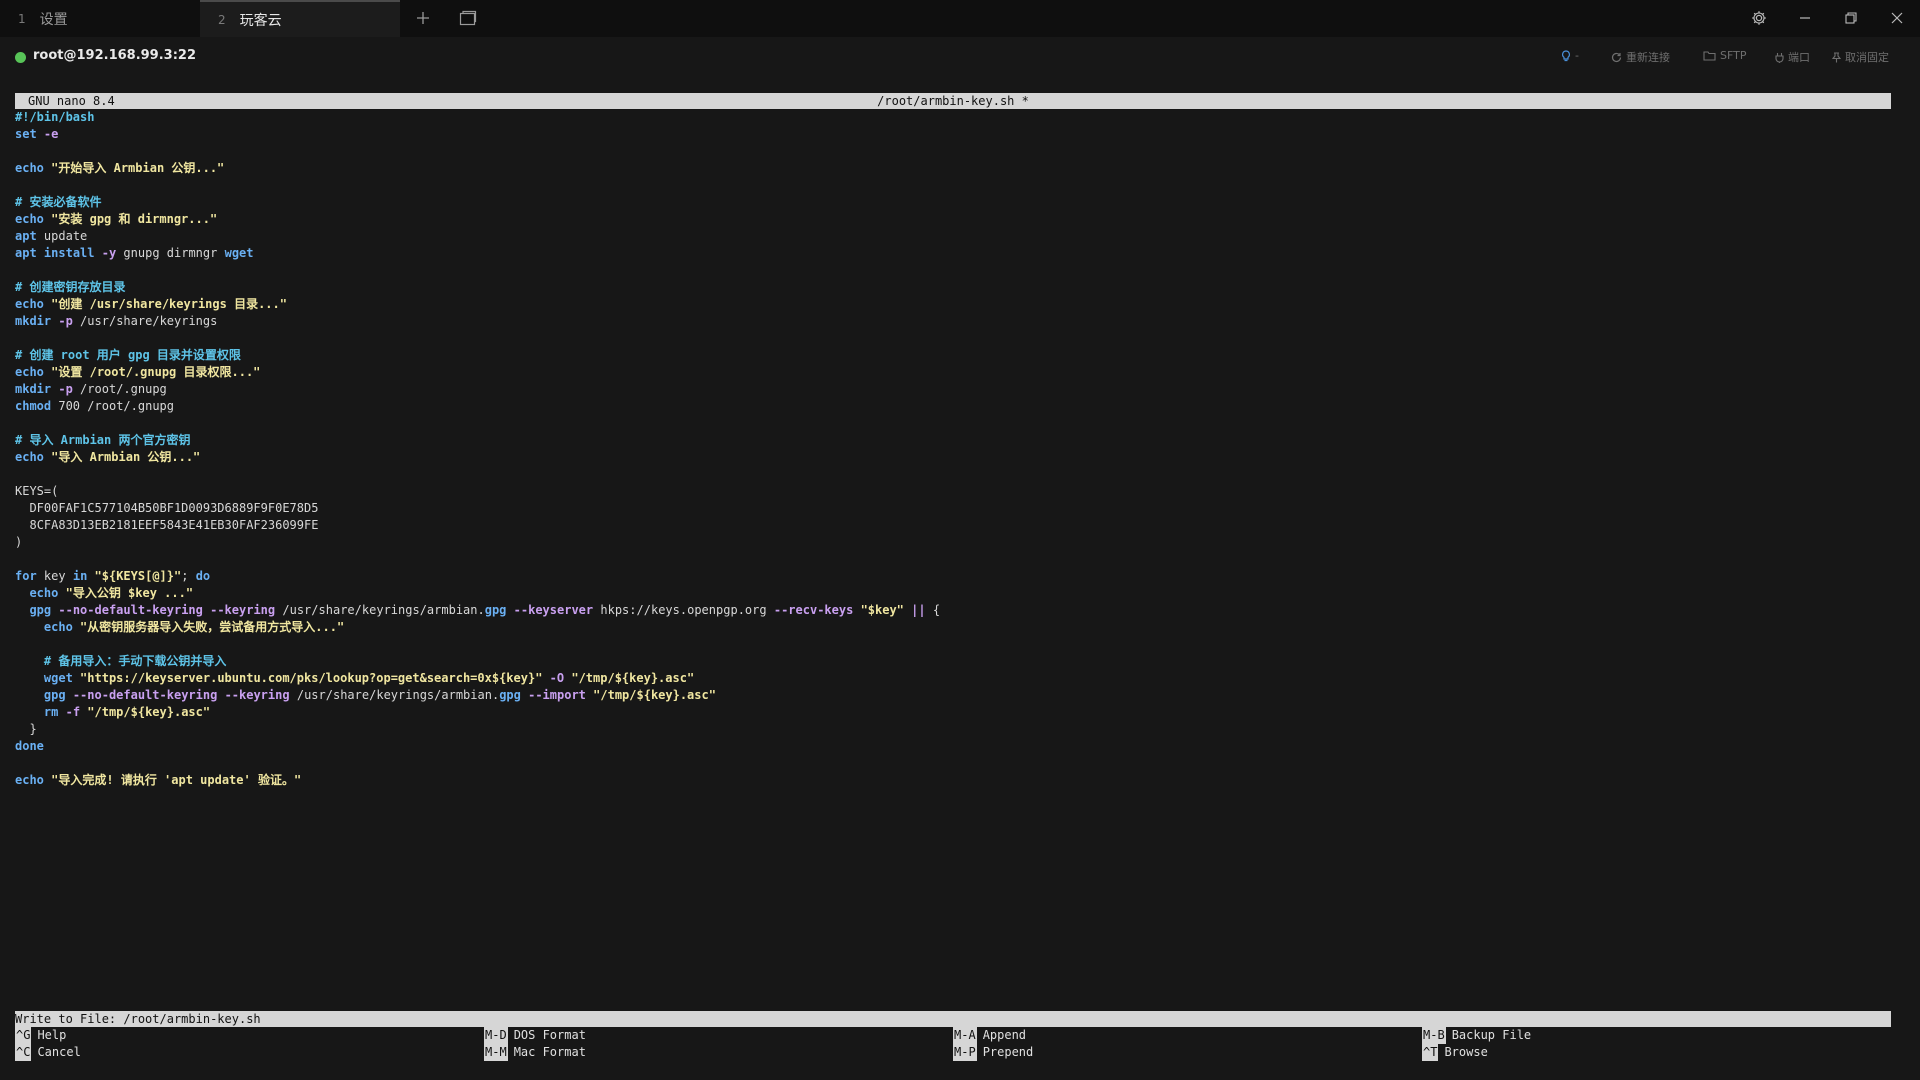  What do you see at coordinates (91, 389) in the screenshot?
I see `code-line: mkdir -p /root/.gnupg` at bounding box center [91, 389].